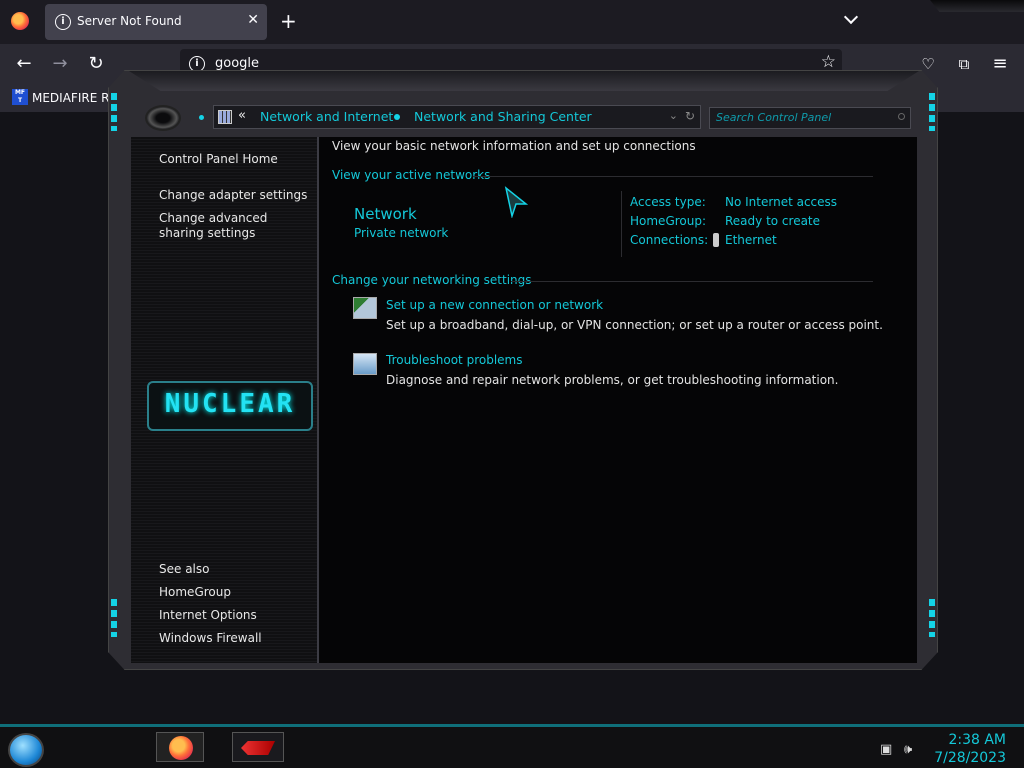 The image size is (1024, 768). Describe the element at coordinates (668, 221) in the screenshot. I see `homegroup-label: HomeGroup:` at that location.